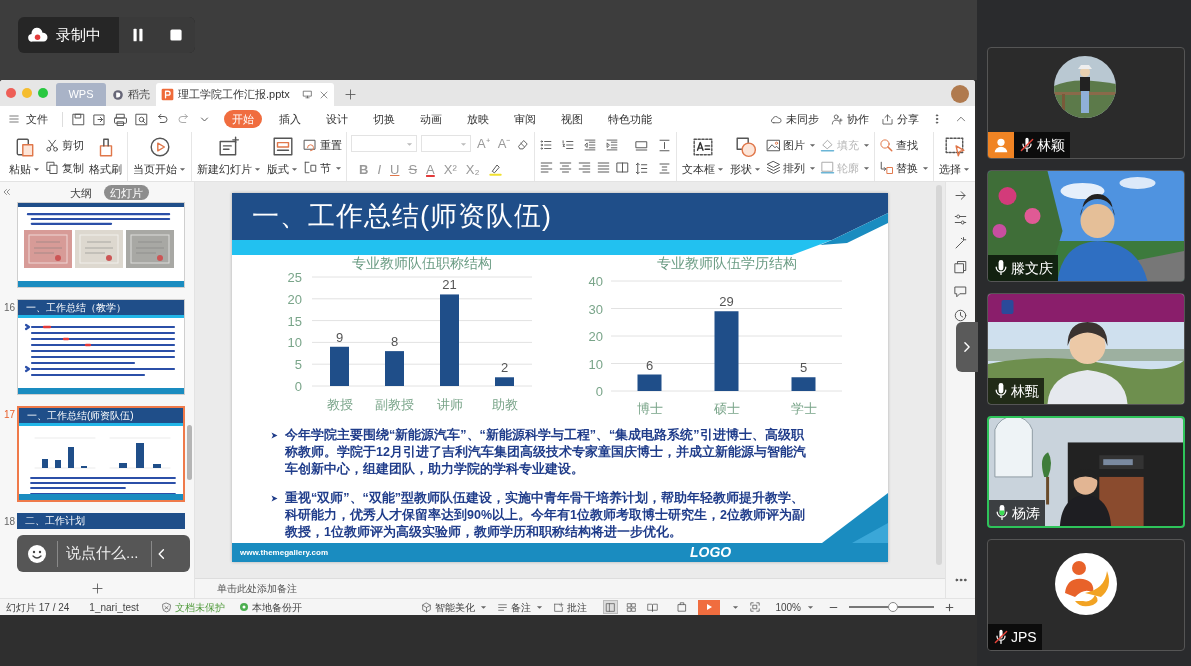  I want to click on handout-icon, so click(682, 607).